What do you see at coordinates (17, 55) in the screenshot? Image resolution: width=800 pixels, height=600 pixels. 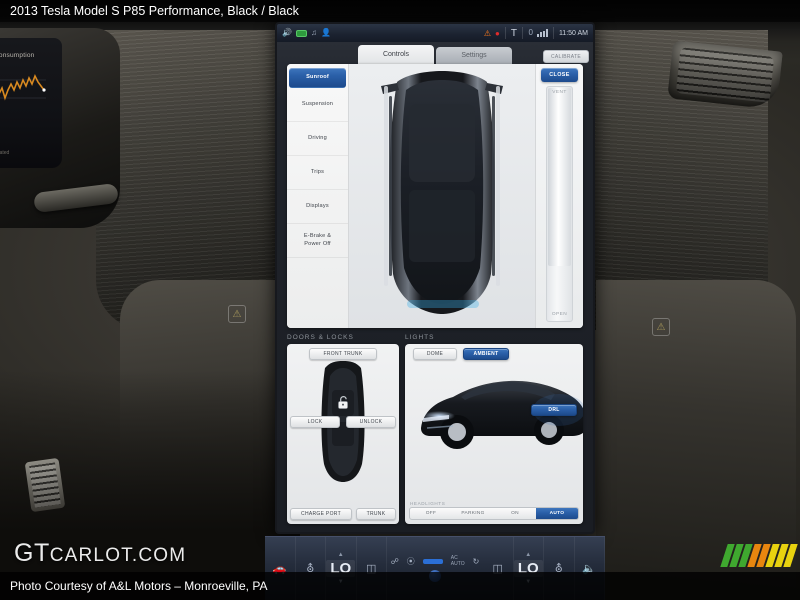 I see `consumption-label: Consumption` at bounding box center [17, 55].